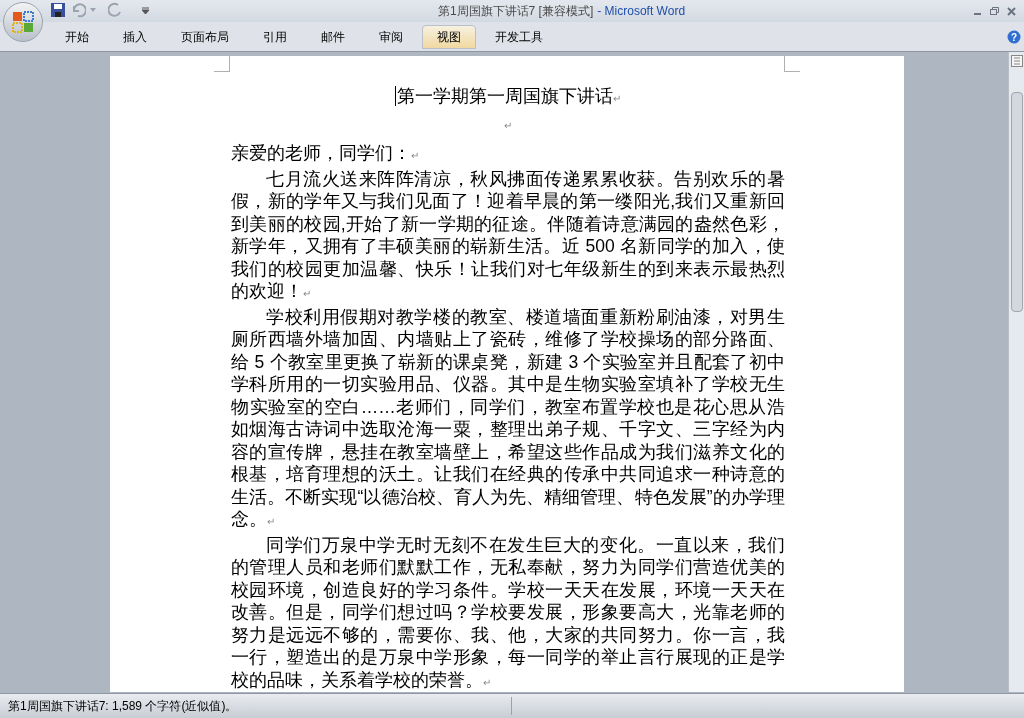  I want to click on ruler-icon, so click(1017, 61).